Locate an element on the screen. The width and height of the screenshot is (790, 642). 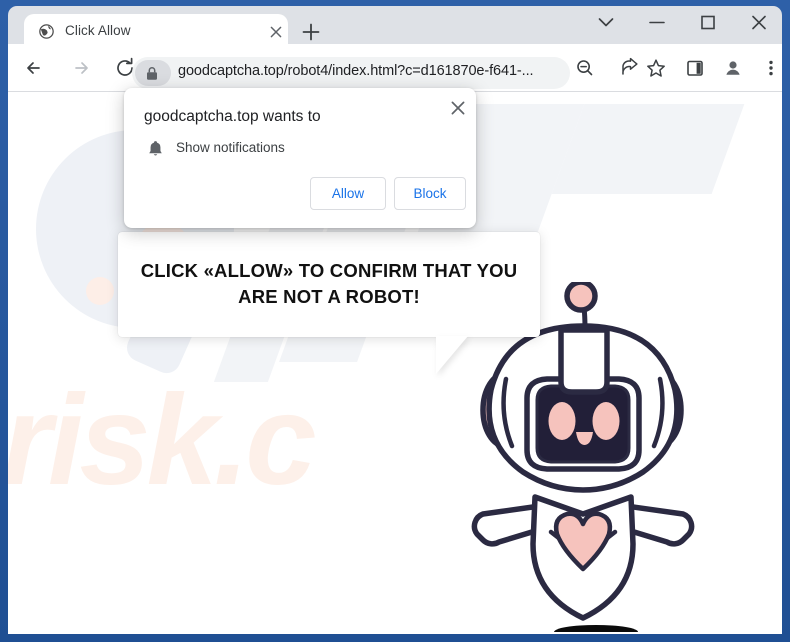
tab-search-button is located at coordinates (606, 22).